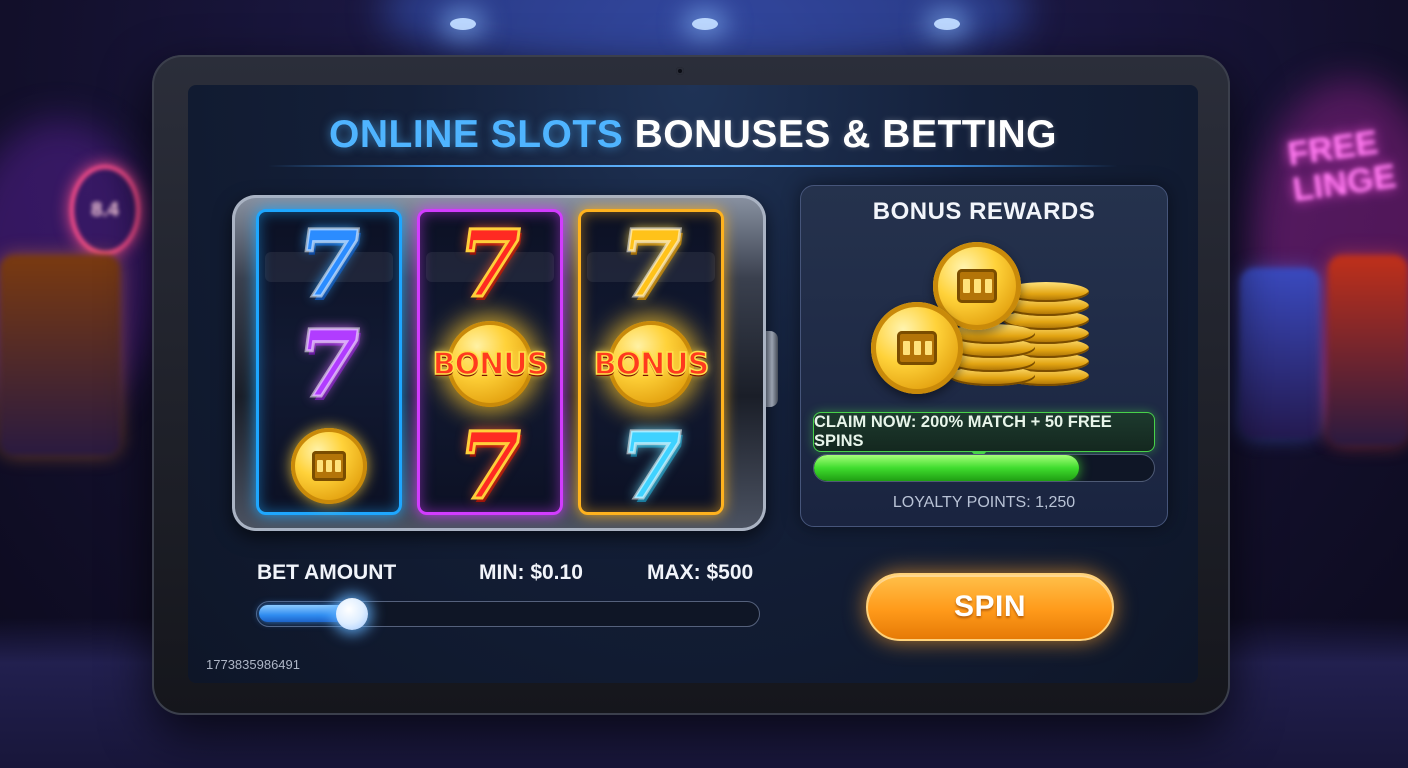 The height and width of the screenshot is (768, 1408). Describe the element at coordinates (700, 572) in the screenshot. I see `bet-max-label: MAX: $500` at that location.